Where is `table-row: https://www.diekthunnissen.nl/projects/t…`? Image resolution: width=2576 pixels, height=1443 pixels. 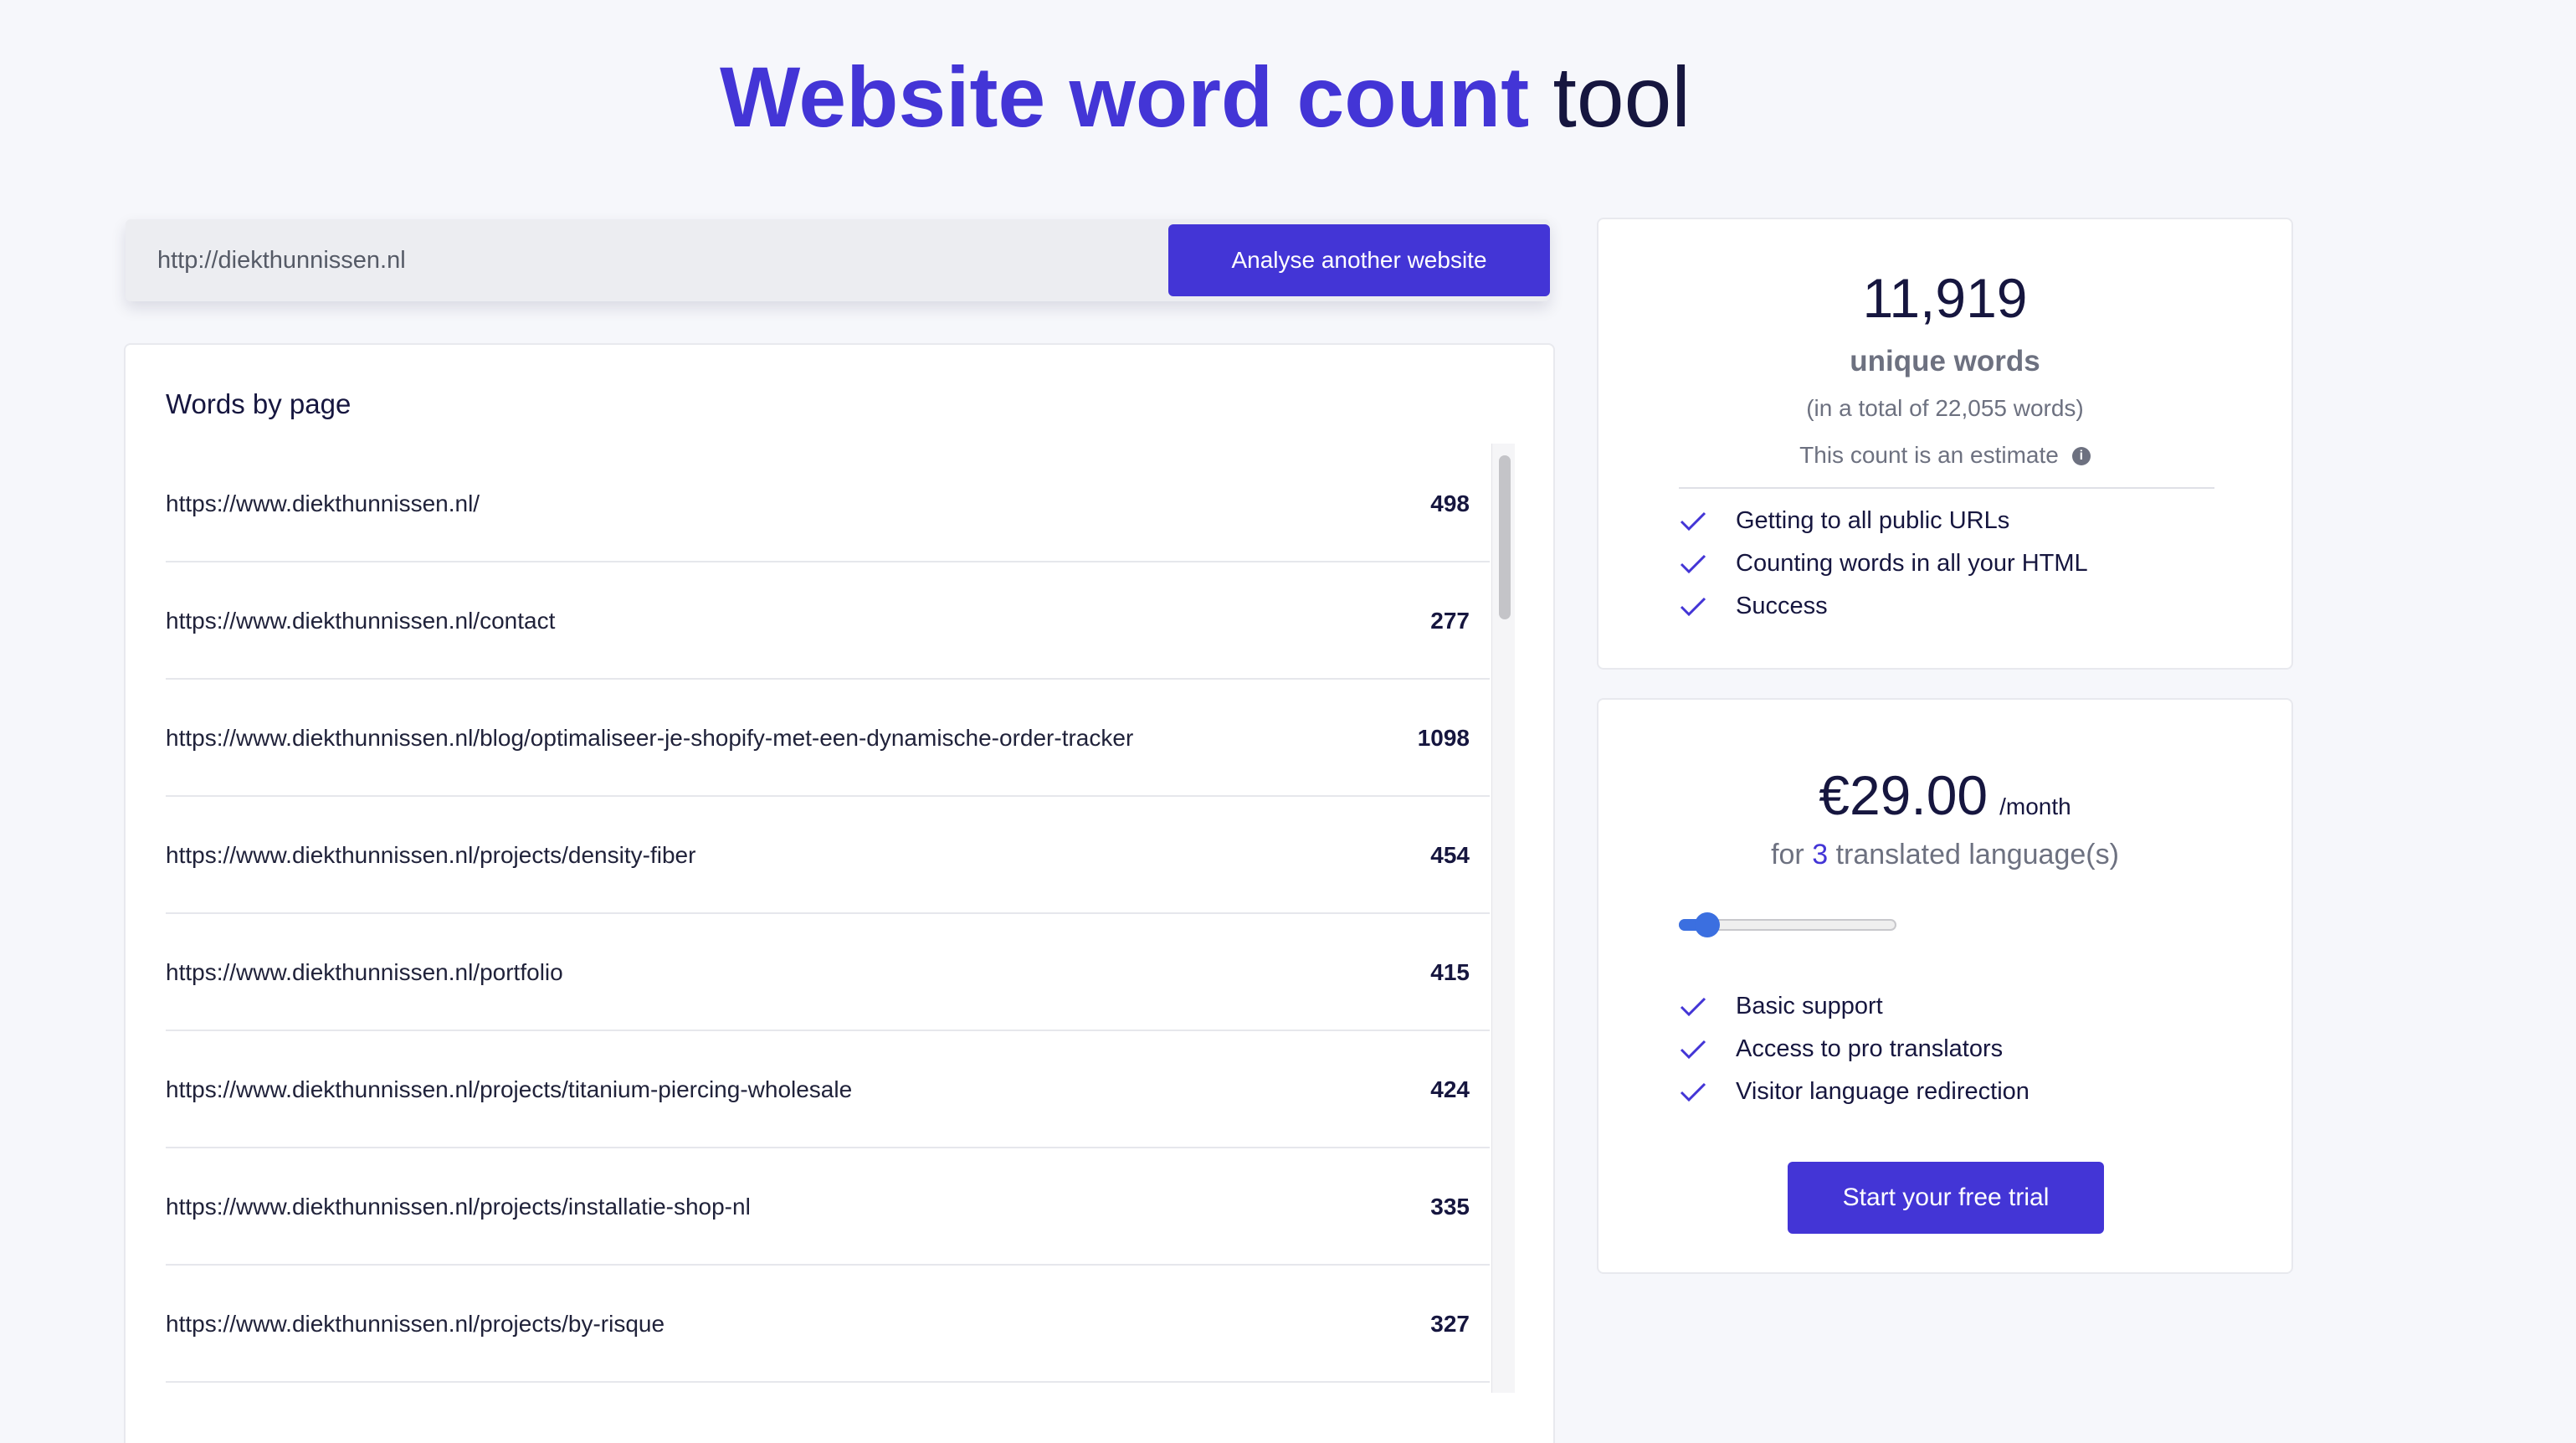
table-row: https://www.diekthunnissen.nl/projects/t… is located at coordinates (828, 1089).